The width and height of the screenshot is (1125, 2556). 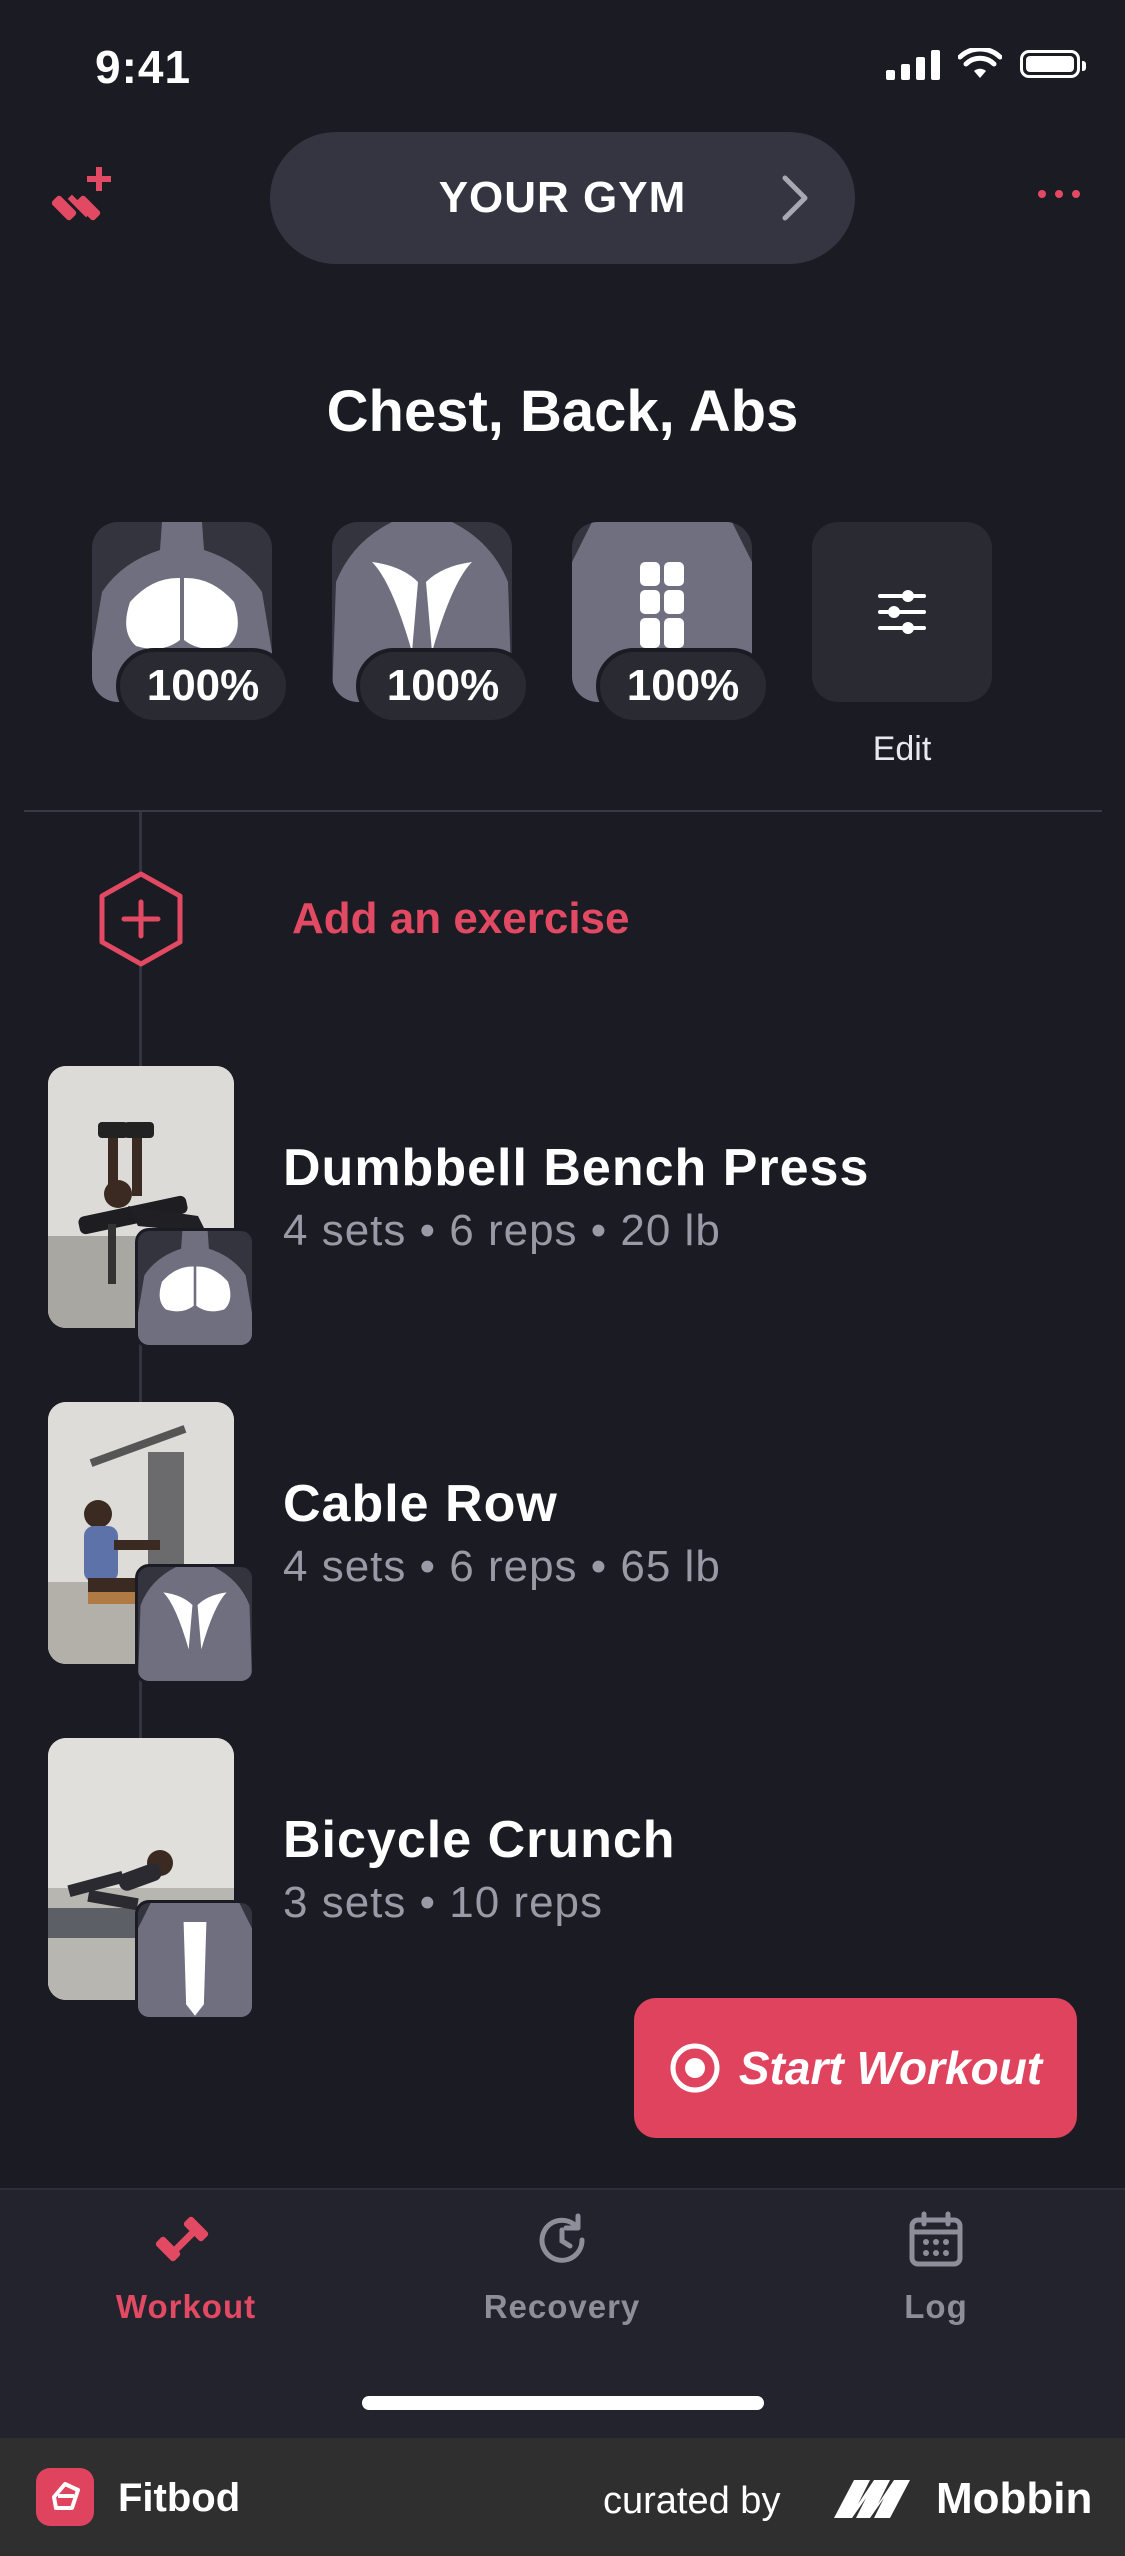 What do you see at coordinates (562, 411) in the screenshot?
I see `target-muscles-title: Chest, Back, Abs` at bounding box center [562, 411].